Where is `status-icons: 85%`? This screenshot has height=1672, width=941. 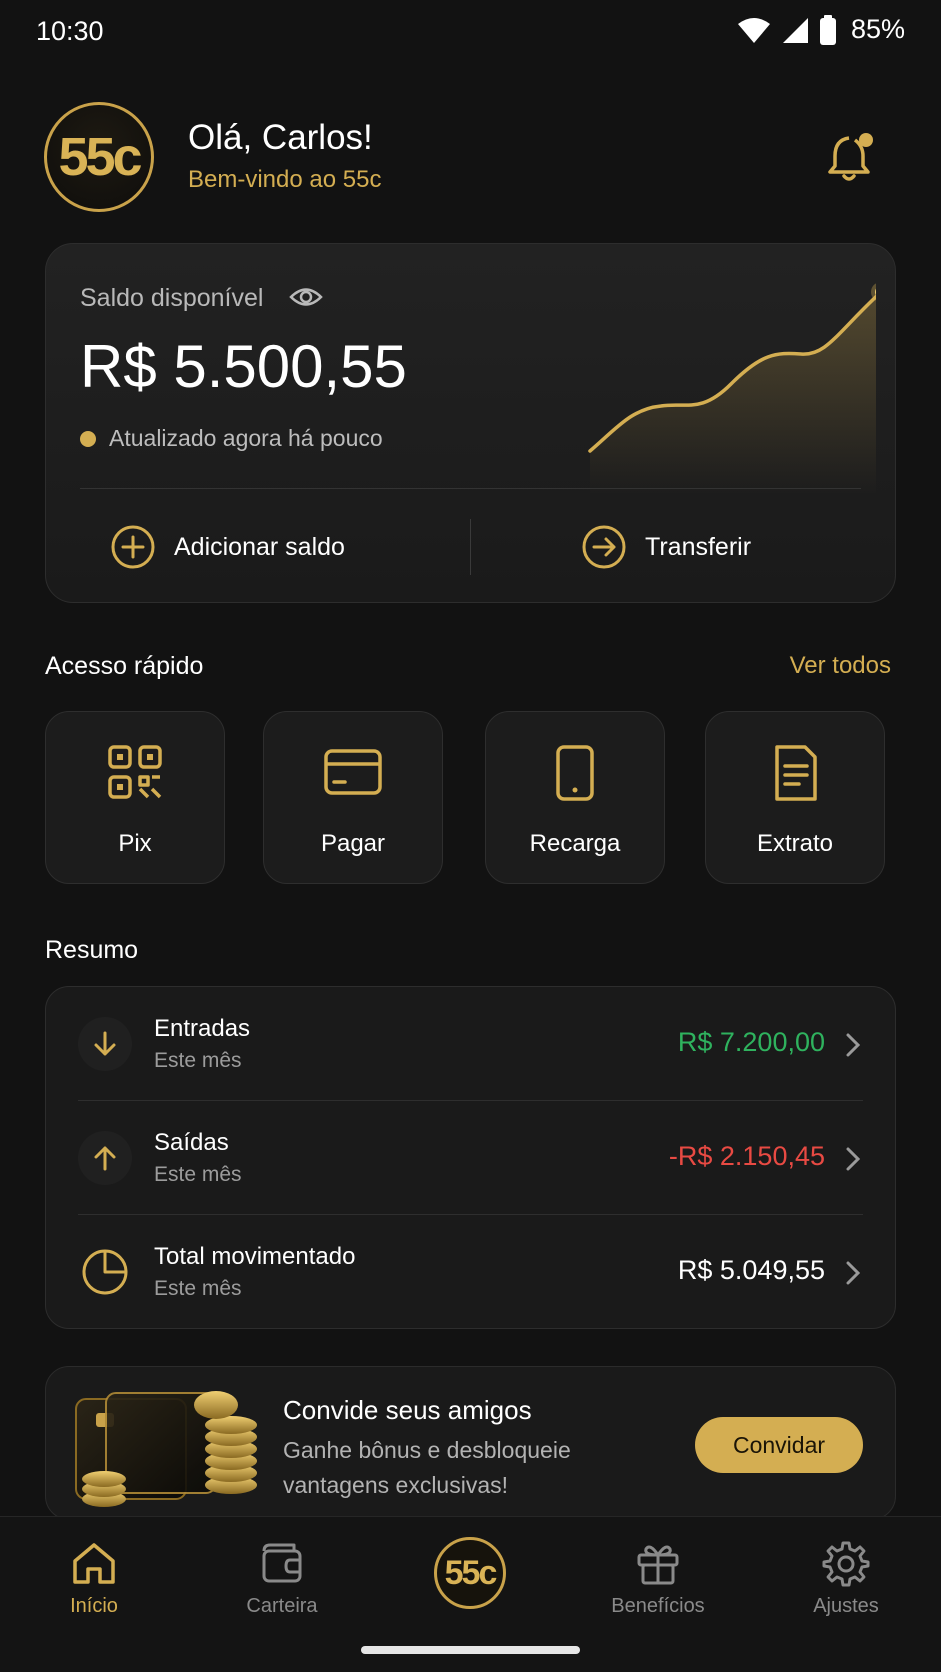 status-icons: 85% is located at coordinates (821, 29).